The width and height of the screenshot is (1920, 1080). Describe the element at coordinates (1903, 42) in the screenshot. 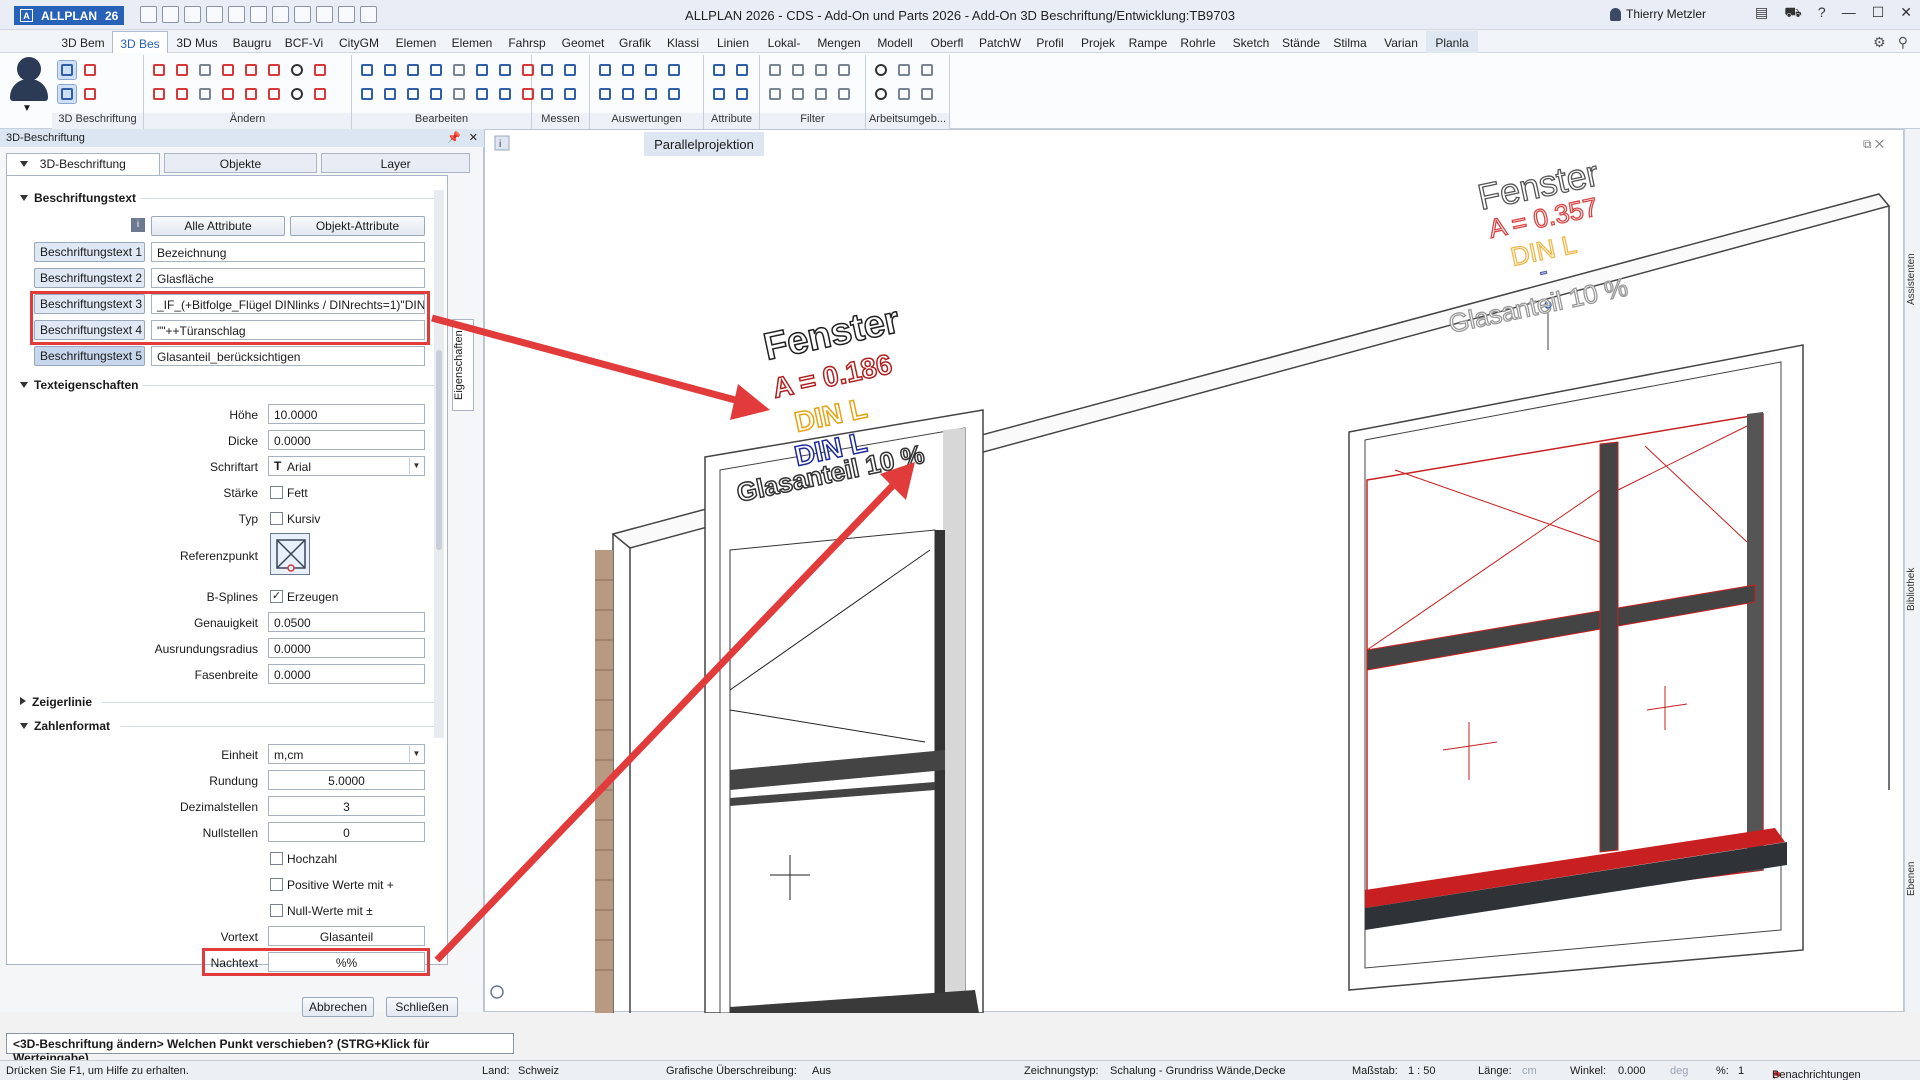

I see `search-icon: ⚲` at that location.